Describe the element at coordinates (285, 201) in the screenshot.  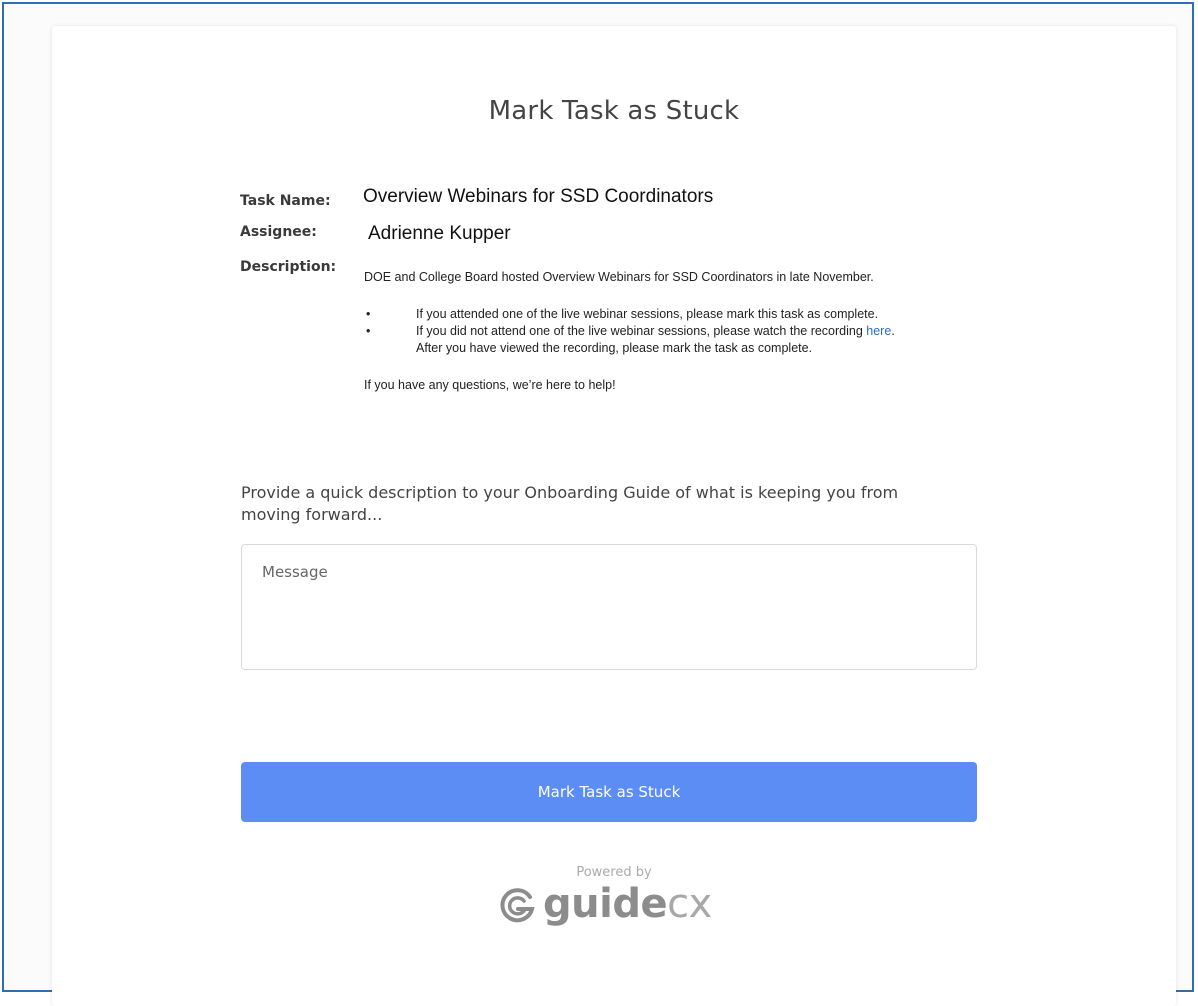
I see `task-name-label: Task Name:` at that location.